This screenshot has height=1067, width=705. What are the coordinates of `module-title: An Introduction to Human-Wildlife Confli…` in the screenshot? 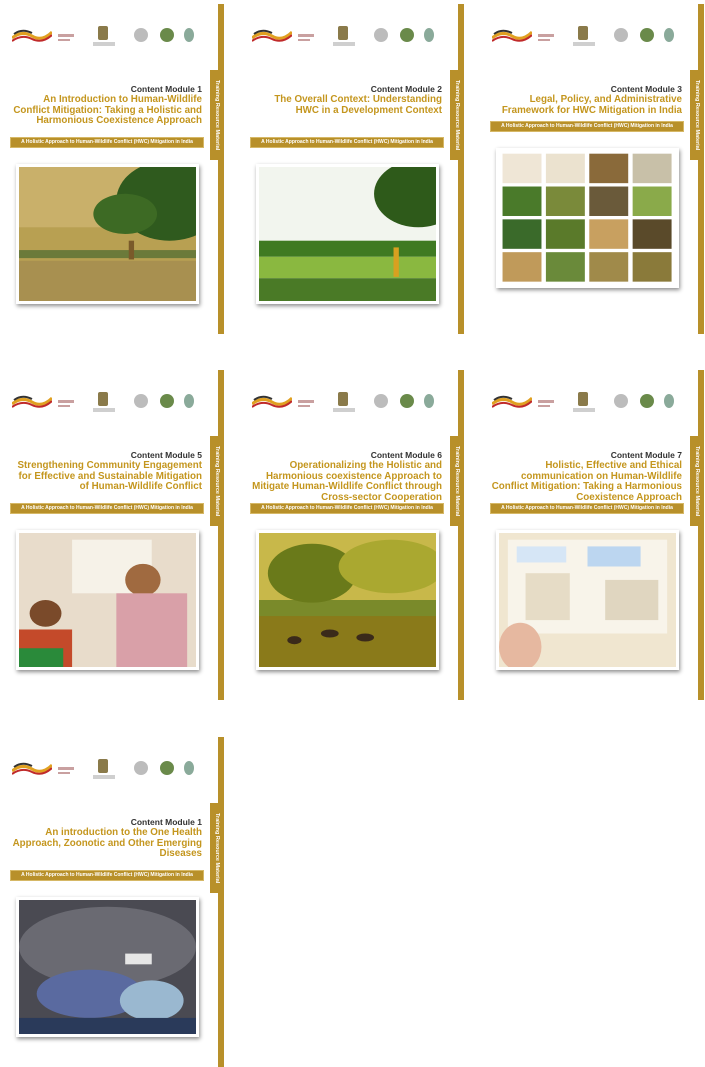 It's located at (107, 110).